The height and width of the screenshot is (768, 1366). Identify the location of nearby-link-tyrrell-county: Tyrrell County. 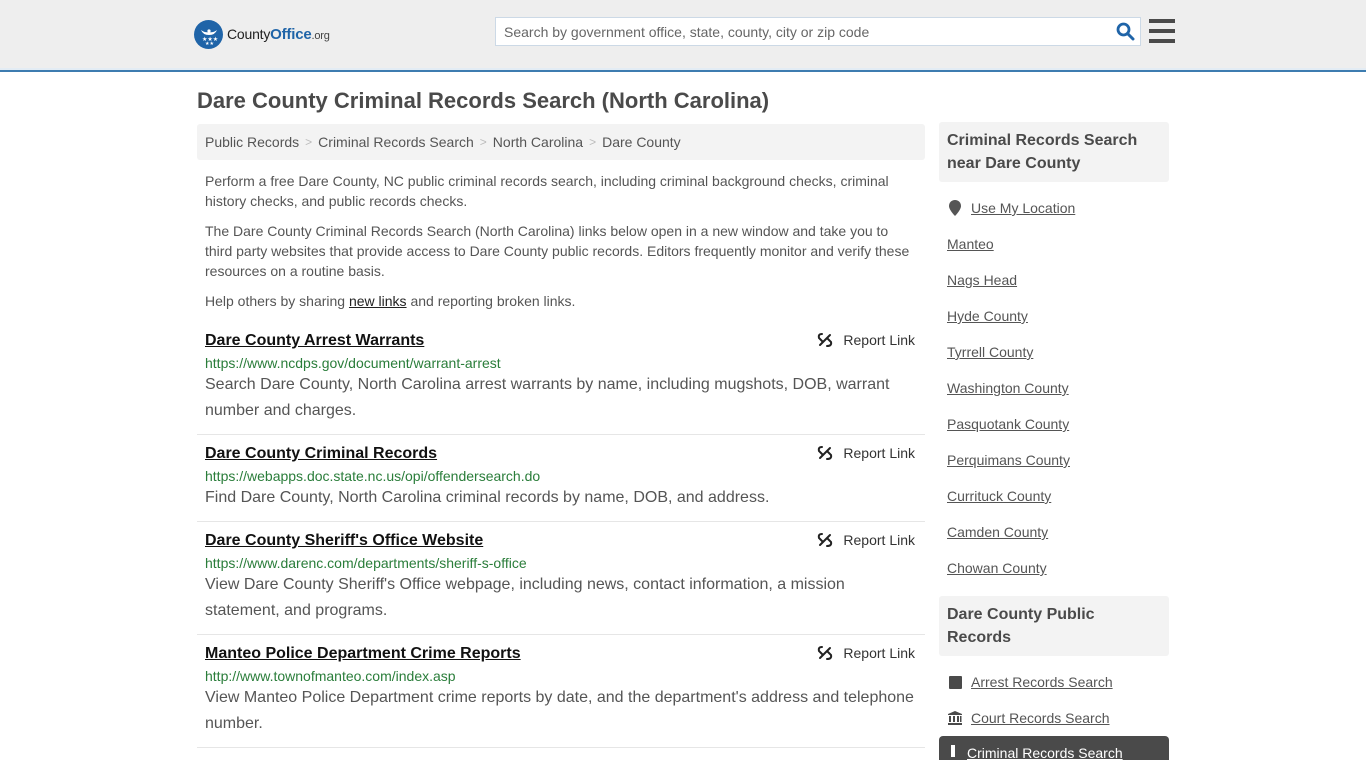
(990, 352).